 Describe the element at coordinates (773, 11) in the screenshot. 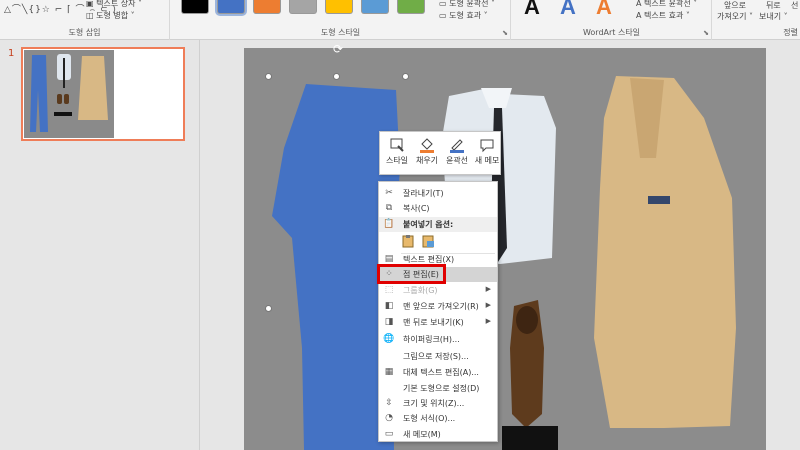

I see `send-backward-button: 뒤로 보내기 ˅` at that location.